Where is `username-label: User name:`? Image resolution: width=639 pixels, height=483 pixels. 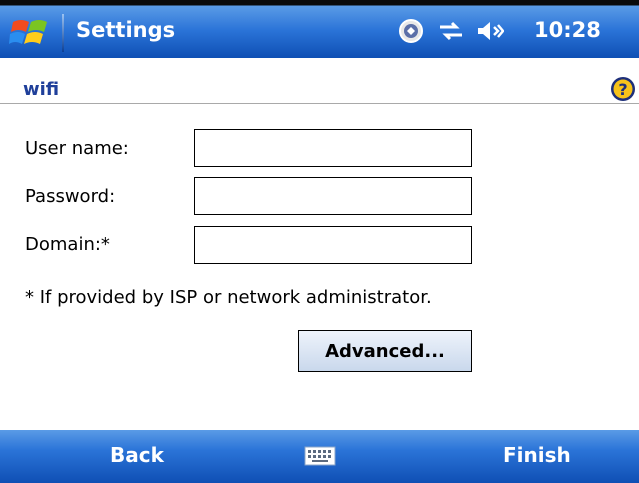
username-label: User name: is located at coordinates (77, 148).